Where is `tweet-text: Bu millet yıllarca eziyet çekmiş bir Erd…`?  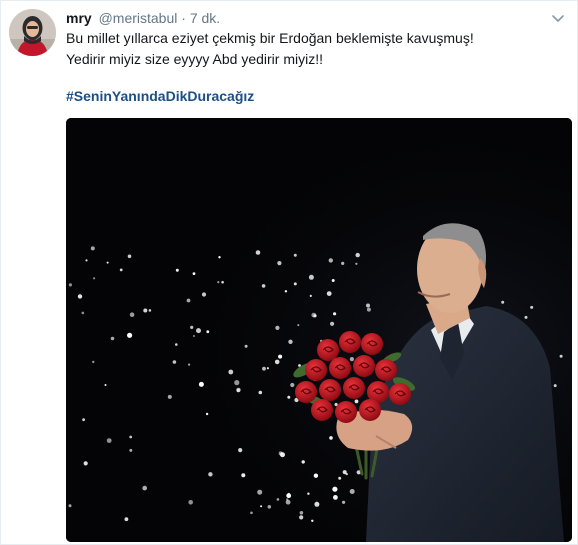 tweet-text: Bu millet yıllarca eziyet çekmiş bir Erd… is located at coordinates (316, 49).